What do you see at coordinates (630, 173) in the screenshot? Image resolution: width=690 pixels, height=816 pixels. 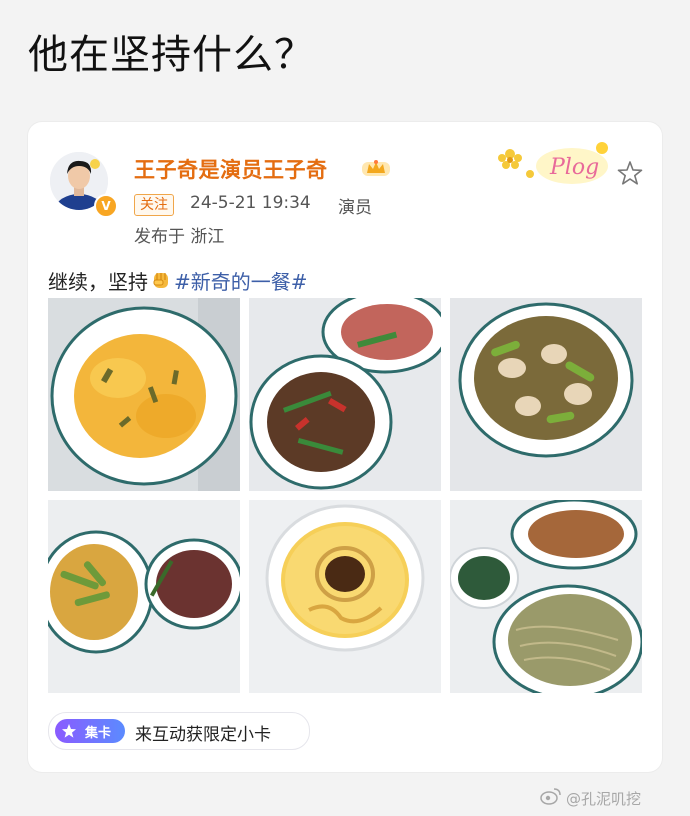 I see `star-icon` at bounding box center [630, 173].